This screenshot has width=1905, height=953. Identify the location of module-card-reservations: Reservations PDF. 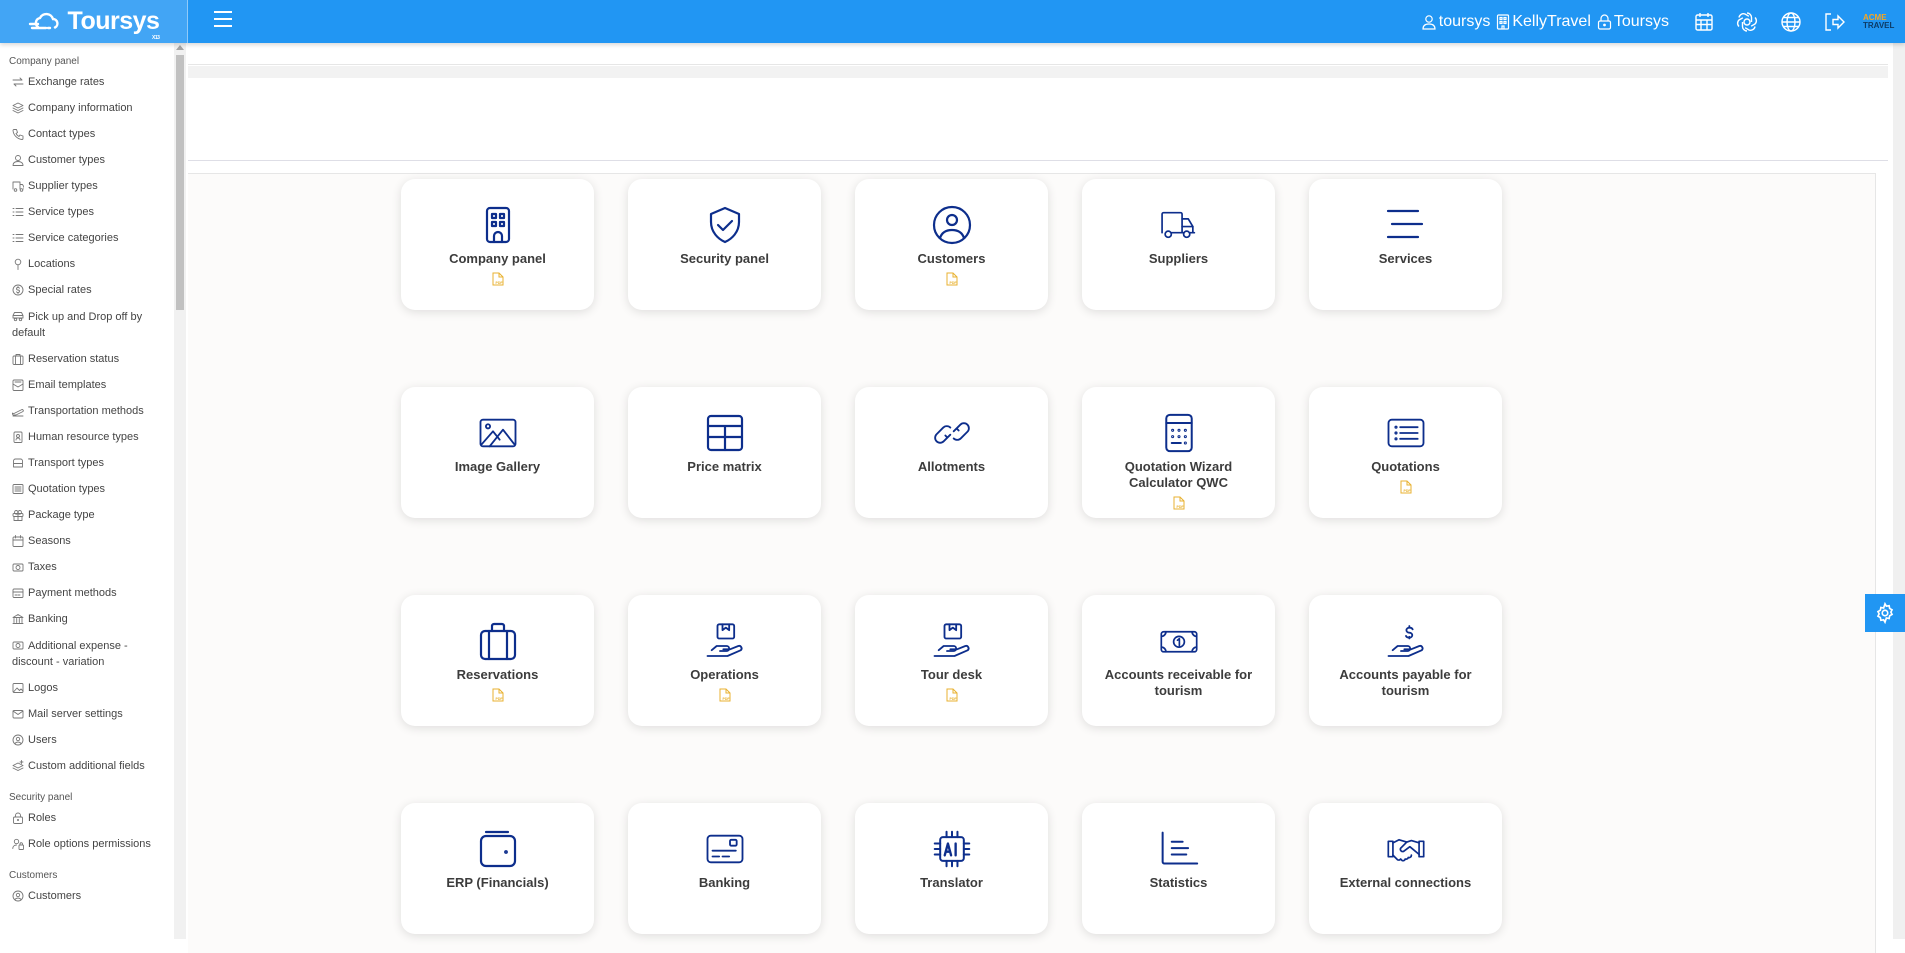
(497, 660).